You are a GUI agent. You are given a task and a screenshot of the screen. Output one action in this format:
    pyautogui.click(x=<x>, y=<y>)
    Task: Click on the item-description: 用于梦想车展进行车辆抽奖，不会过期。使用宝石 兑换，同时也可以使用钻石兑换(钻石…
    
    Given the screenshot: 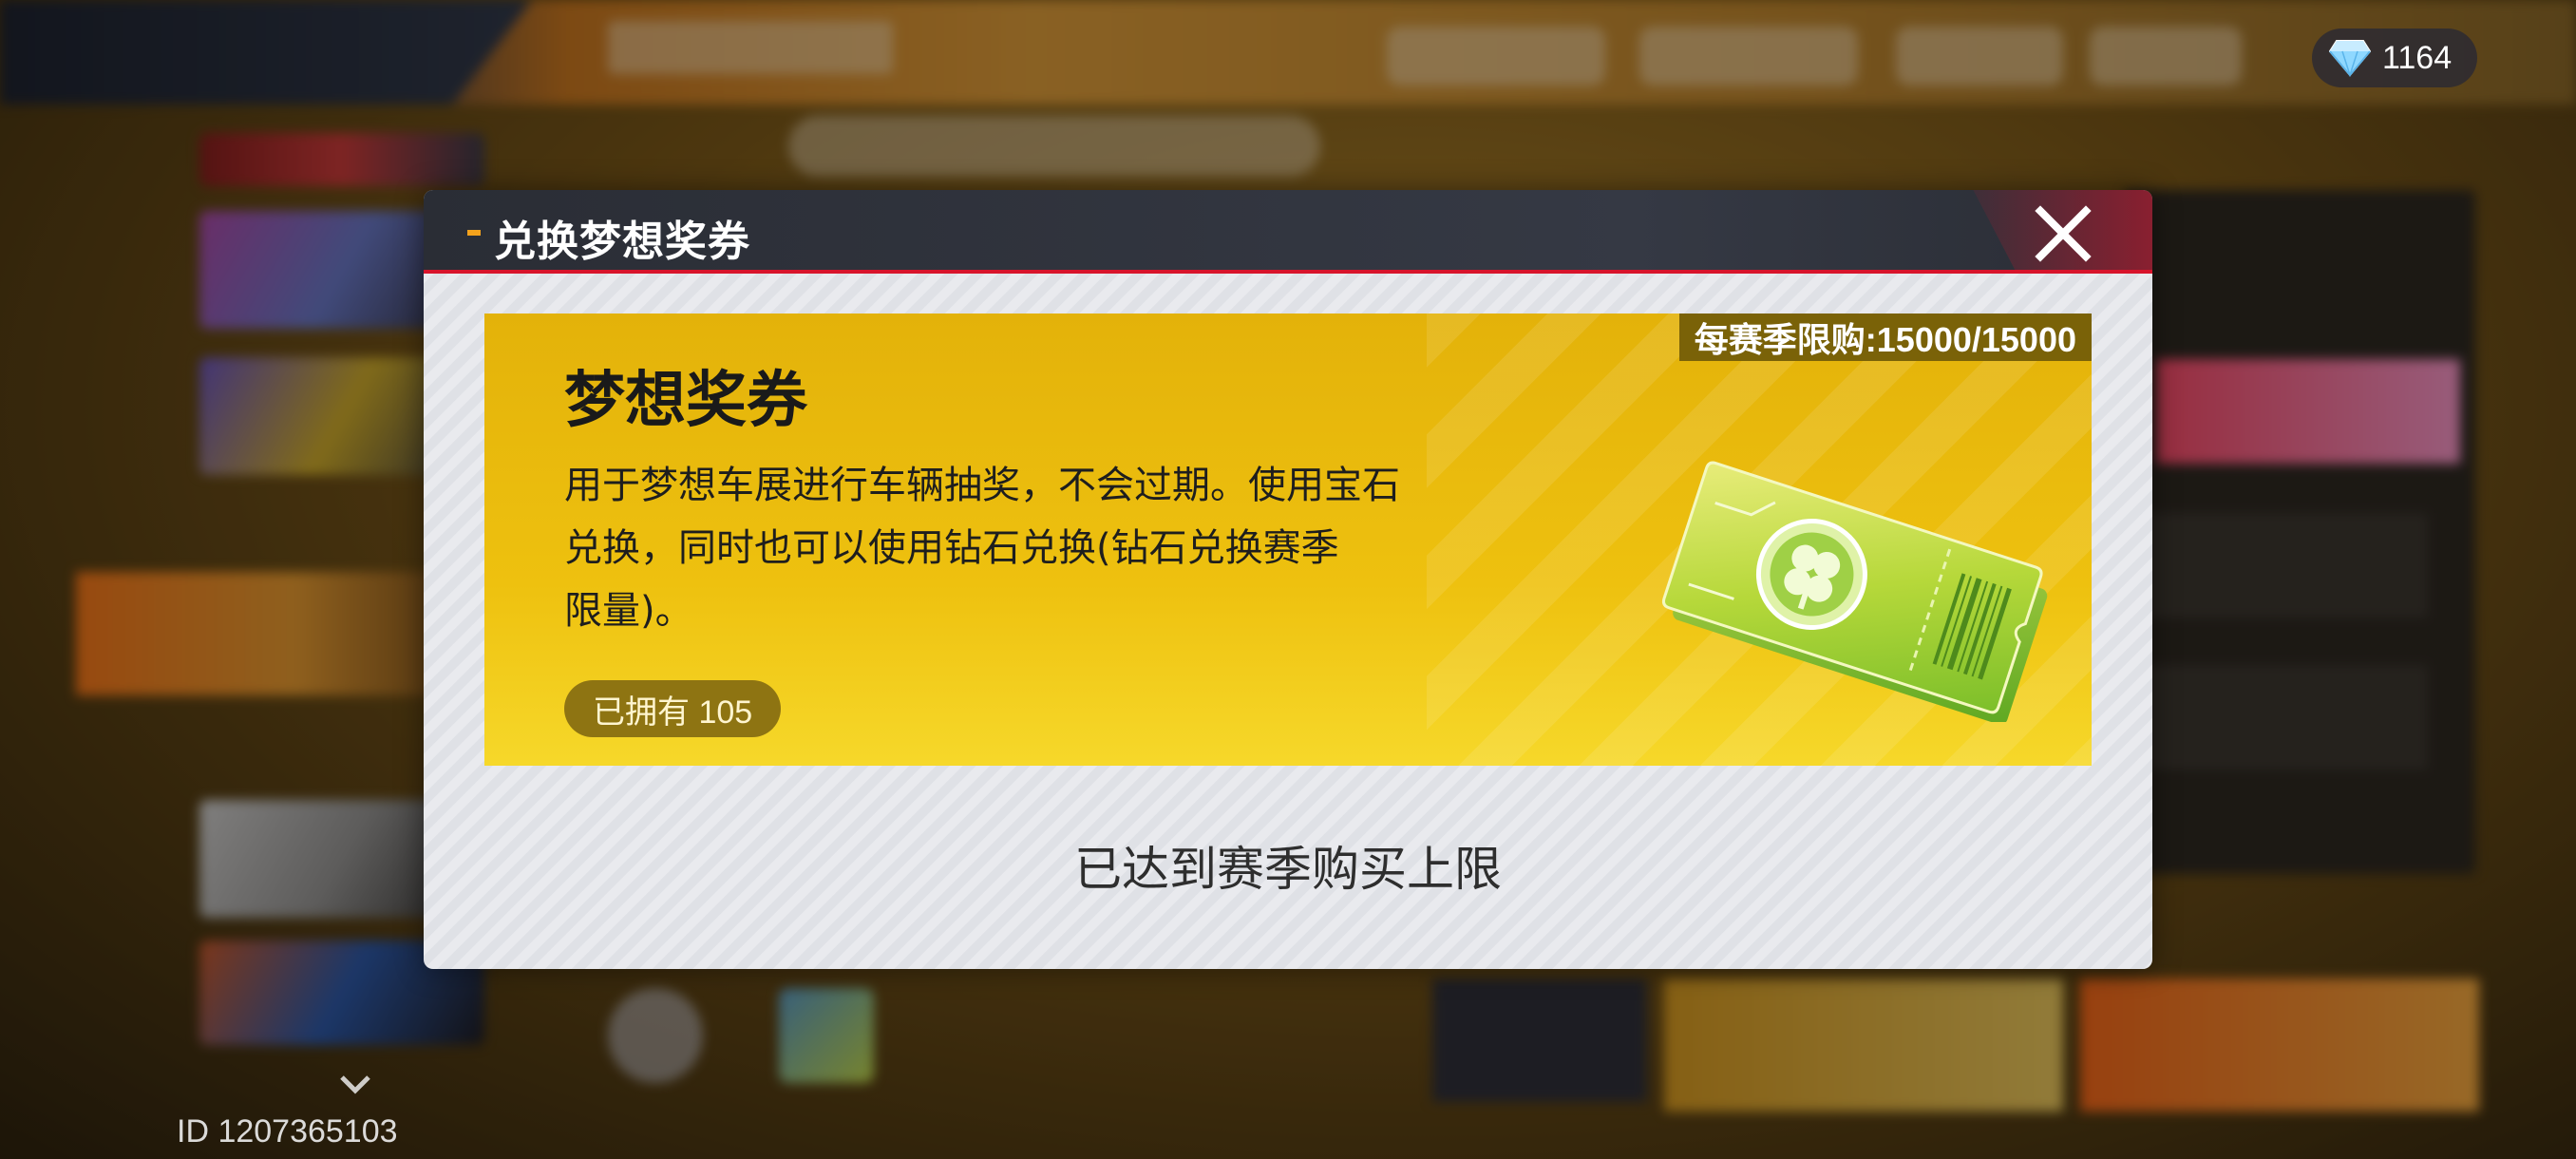 What is the action you would take?
    pyautogui.click(x=1039, y=548)
    